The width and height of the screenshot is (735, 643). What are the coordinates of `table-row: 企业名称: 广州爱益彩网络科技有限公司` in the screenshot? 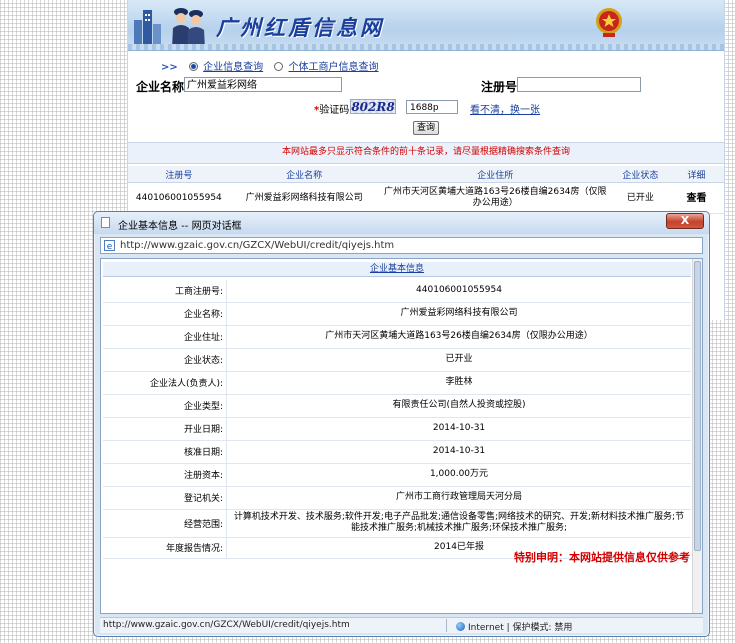 It's located at (397, 314).